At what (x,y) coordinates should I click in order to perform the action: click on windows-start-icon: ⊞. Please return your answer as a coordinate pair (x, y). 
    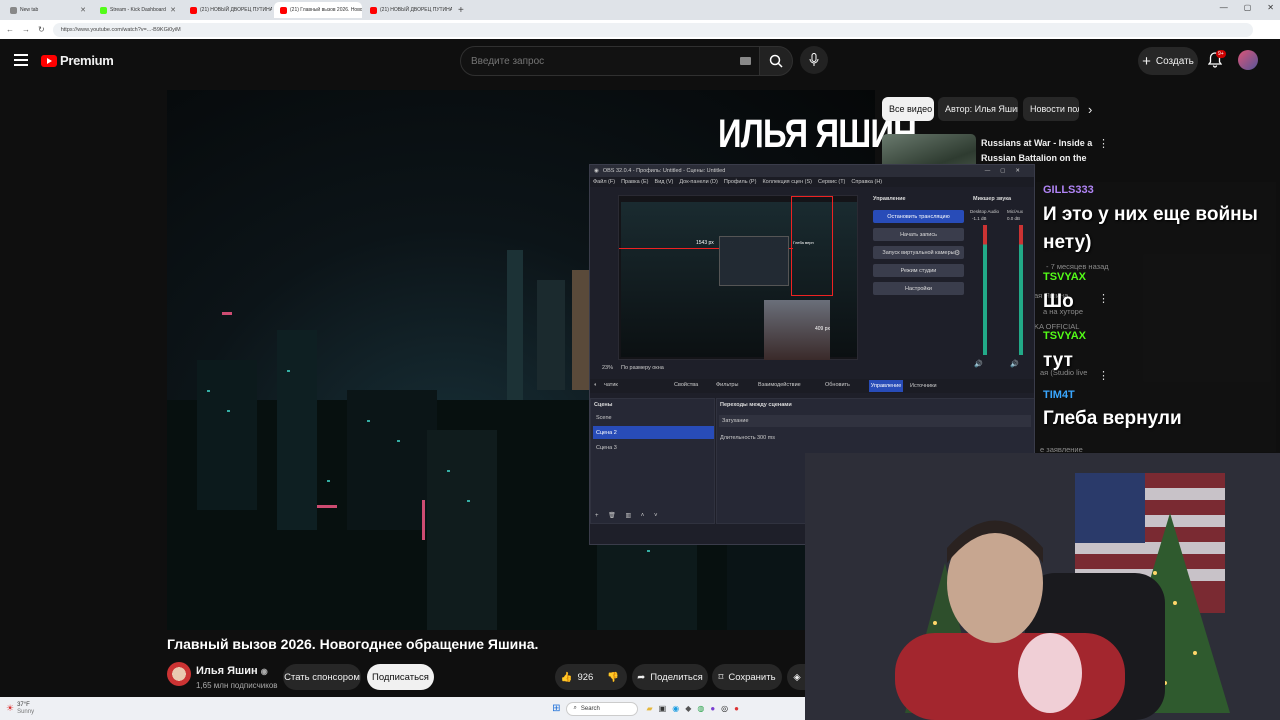
    Looking at the image, I should click on (556, 708).